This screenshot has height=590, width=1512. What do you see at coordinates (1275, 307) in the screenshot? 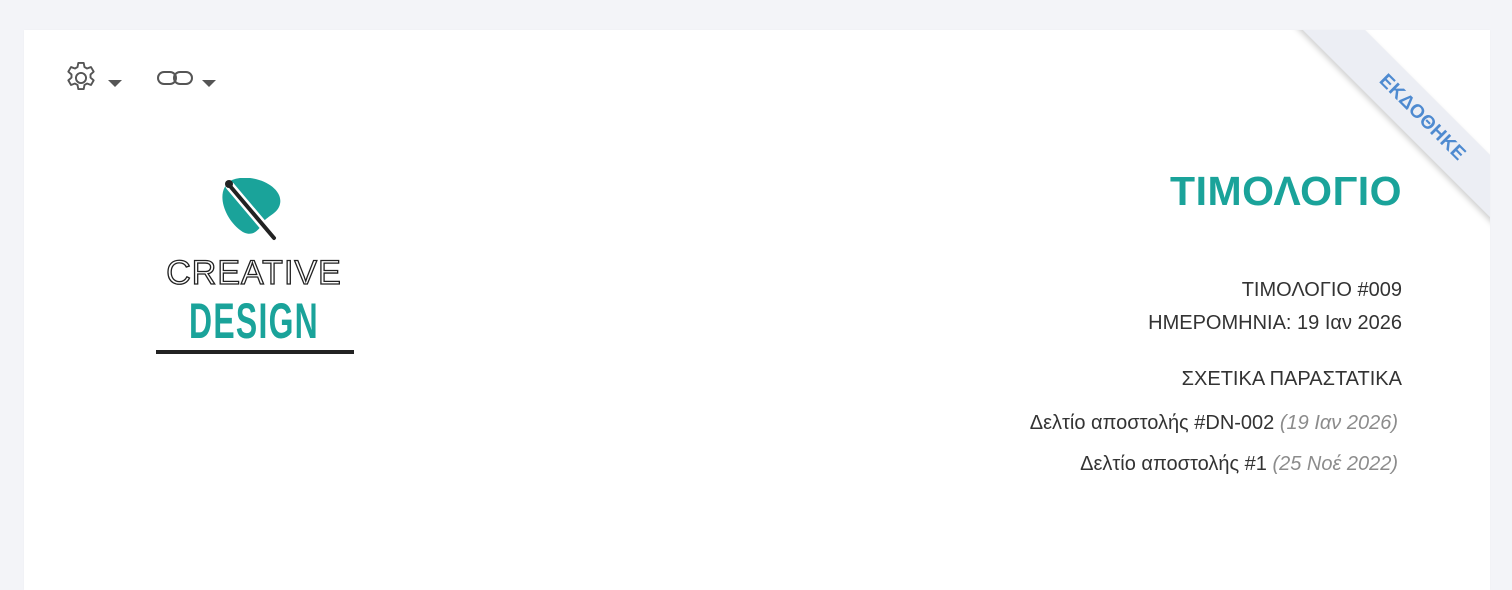
I see `invoice-meta: ΤΙΜΟΛΟΓΙΟ #009 ΗΜΕΡΟΜΗΝΙΑ: 19 Ιαν 2026` at bounding box center [1275, 307].